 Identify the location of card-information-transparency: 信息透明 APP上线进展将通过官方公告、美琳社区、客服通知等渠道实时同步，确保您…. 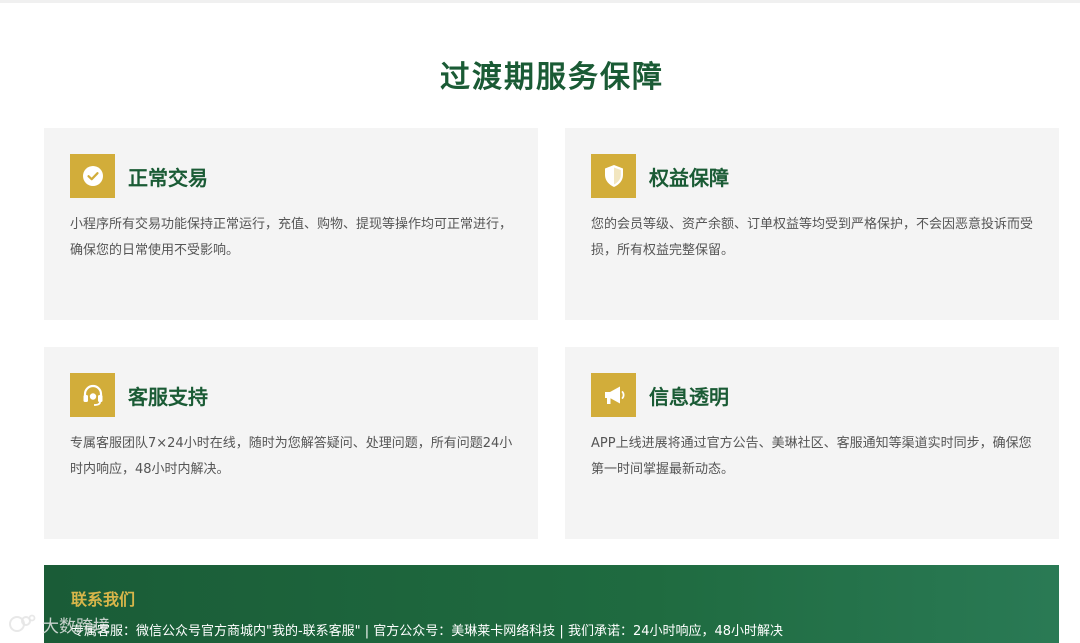
(812, 443).